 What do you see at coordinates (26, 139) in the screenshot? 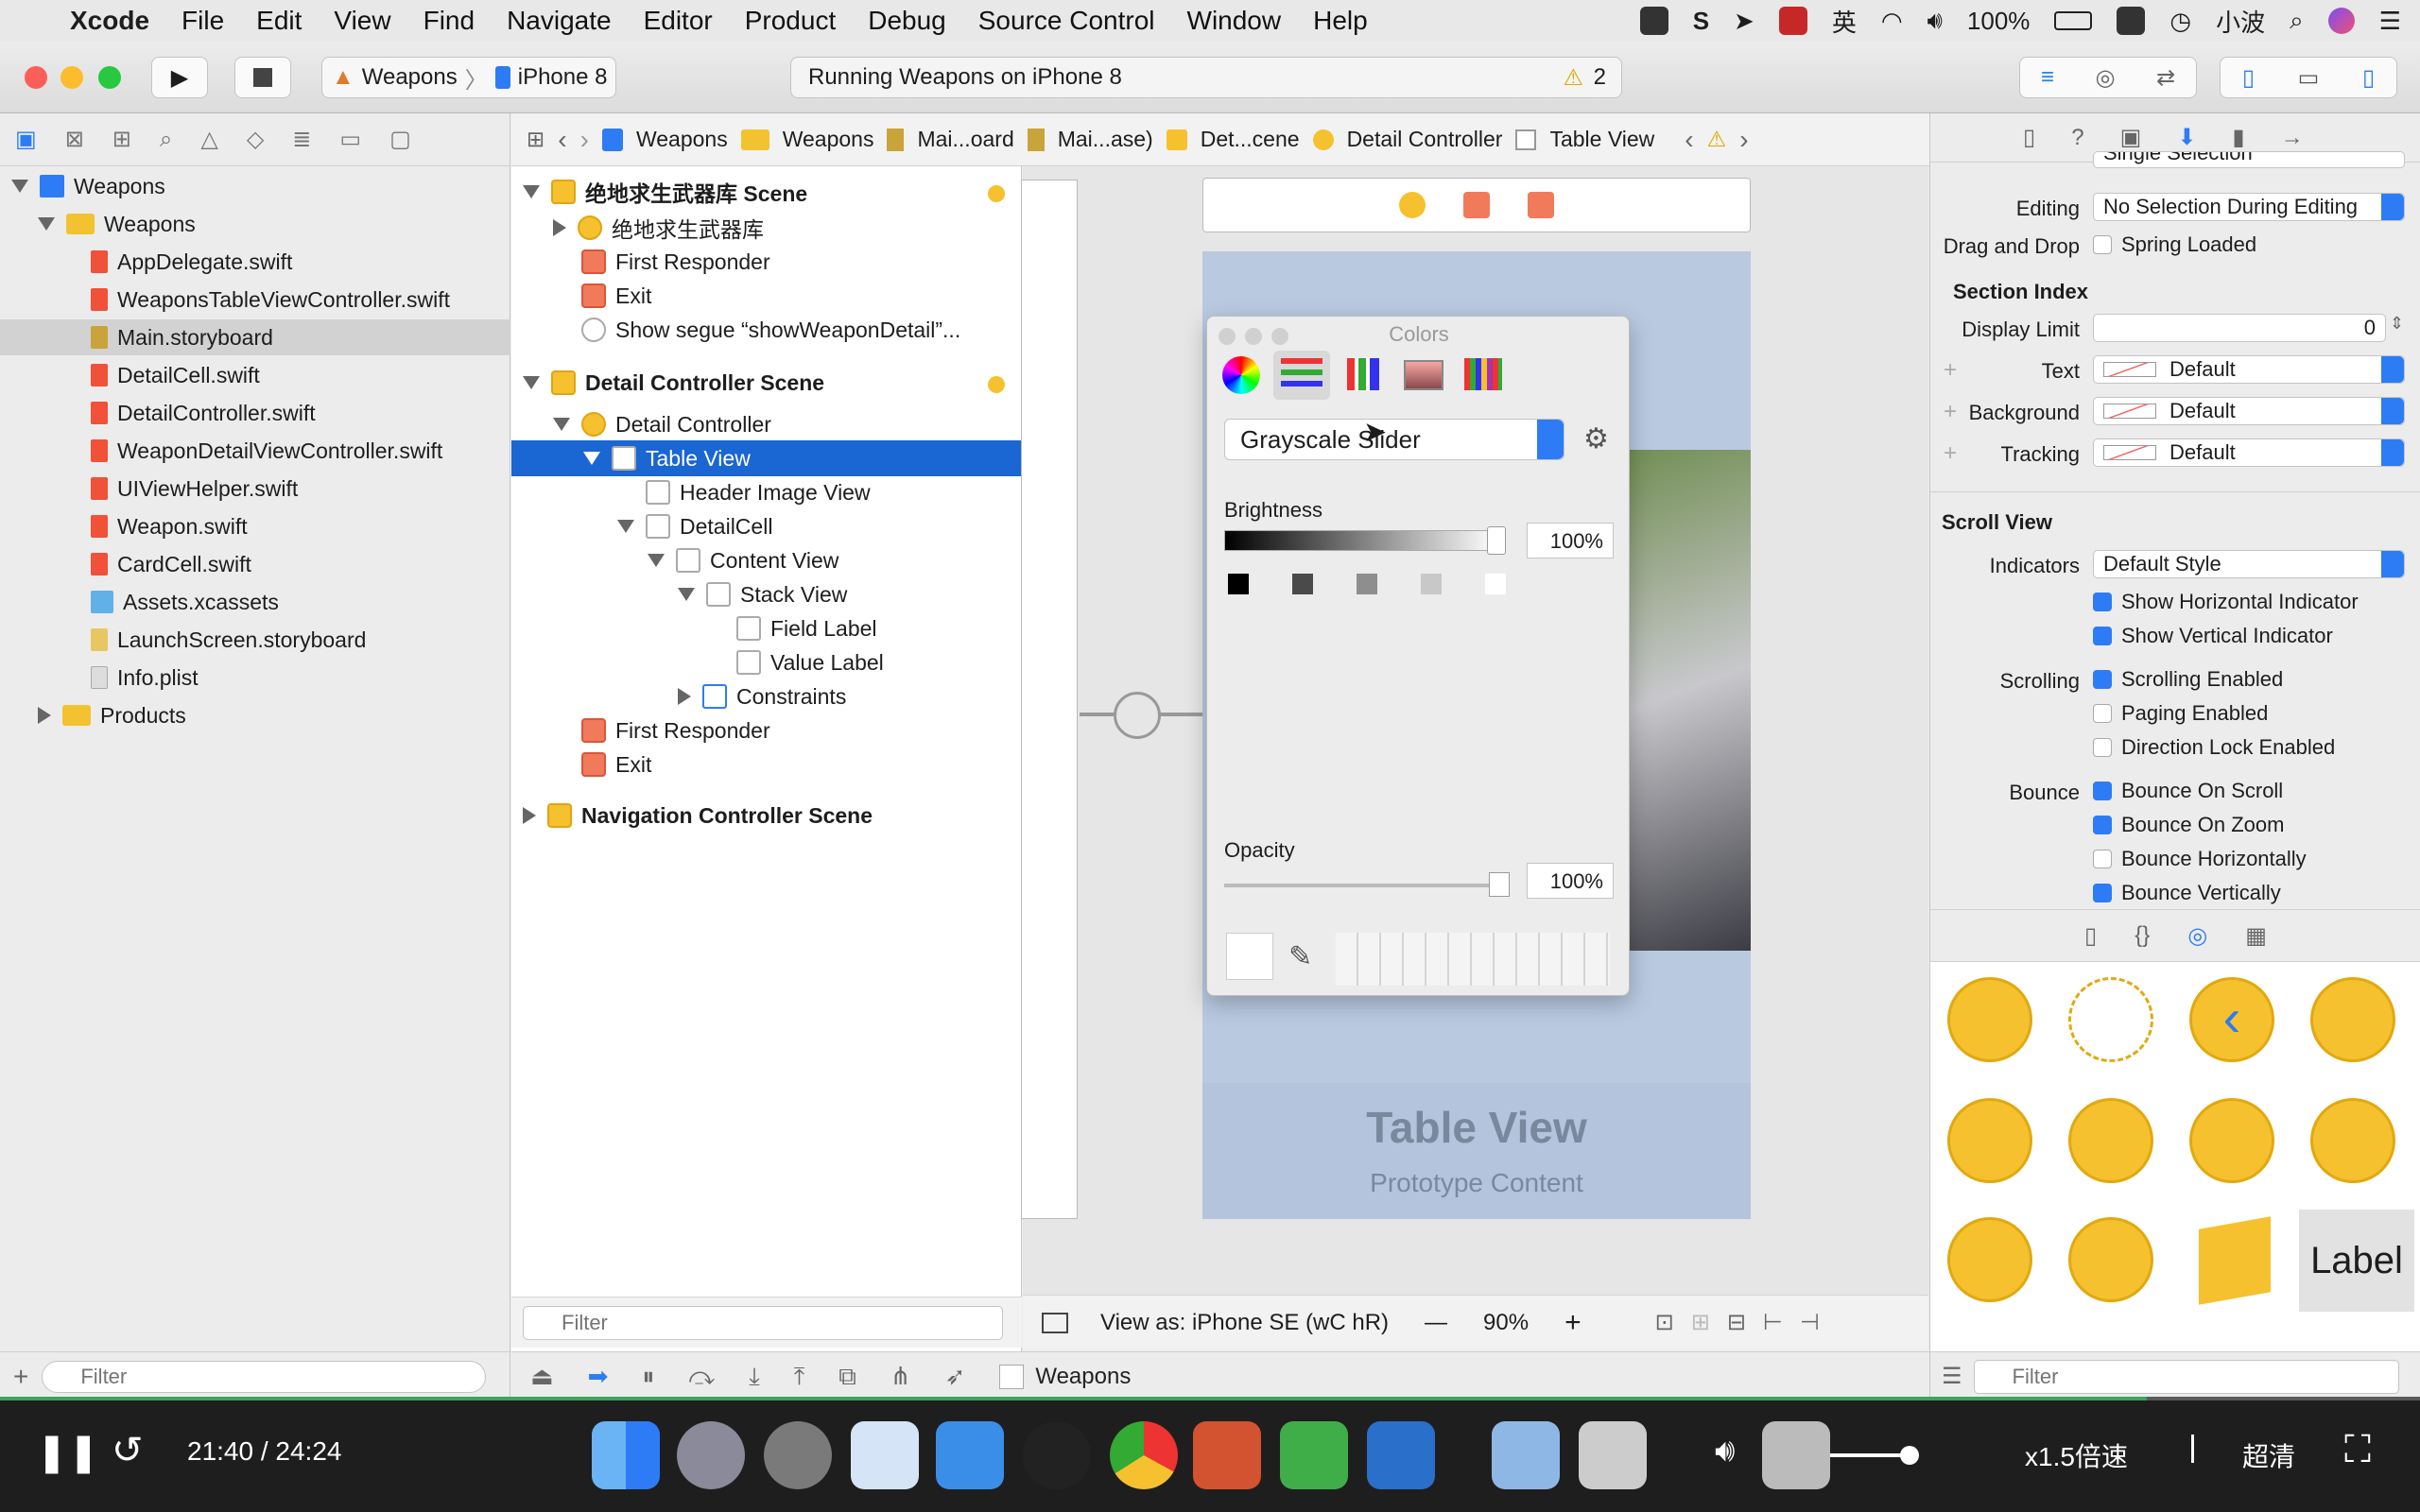
I see `folder-icon: ▣` at bounding box center [26, 139].